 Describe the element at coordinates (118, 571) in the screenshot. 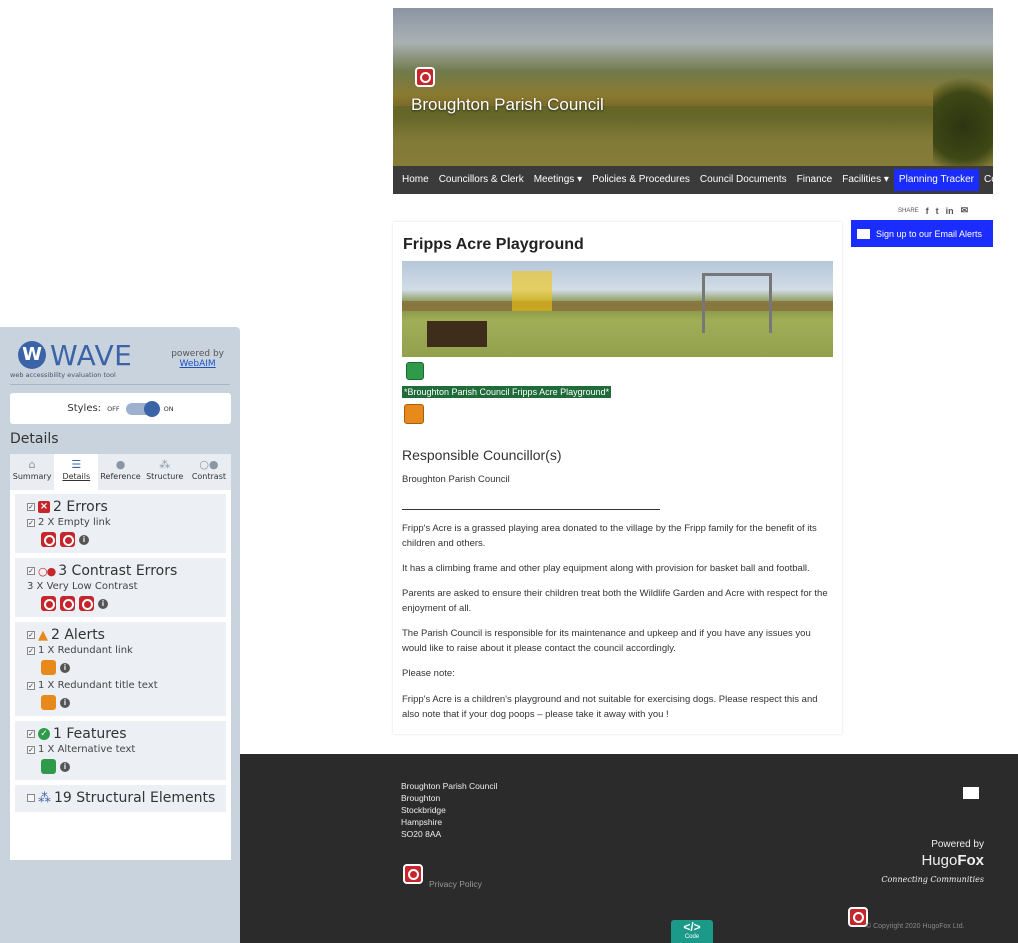

I see `contrast-title: 3 Contrast Errors` at that location.